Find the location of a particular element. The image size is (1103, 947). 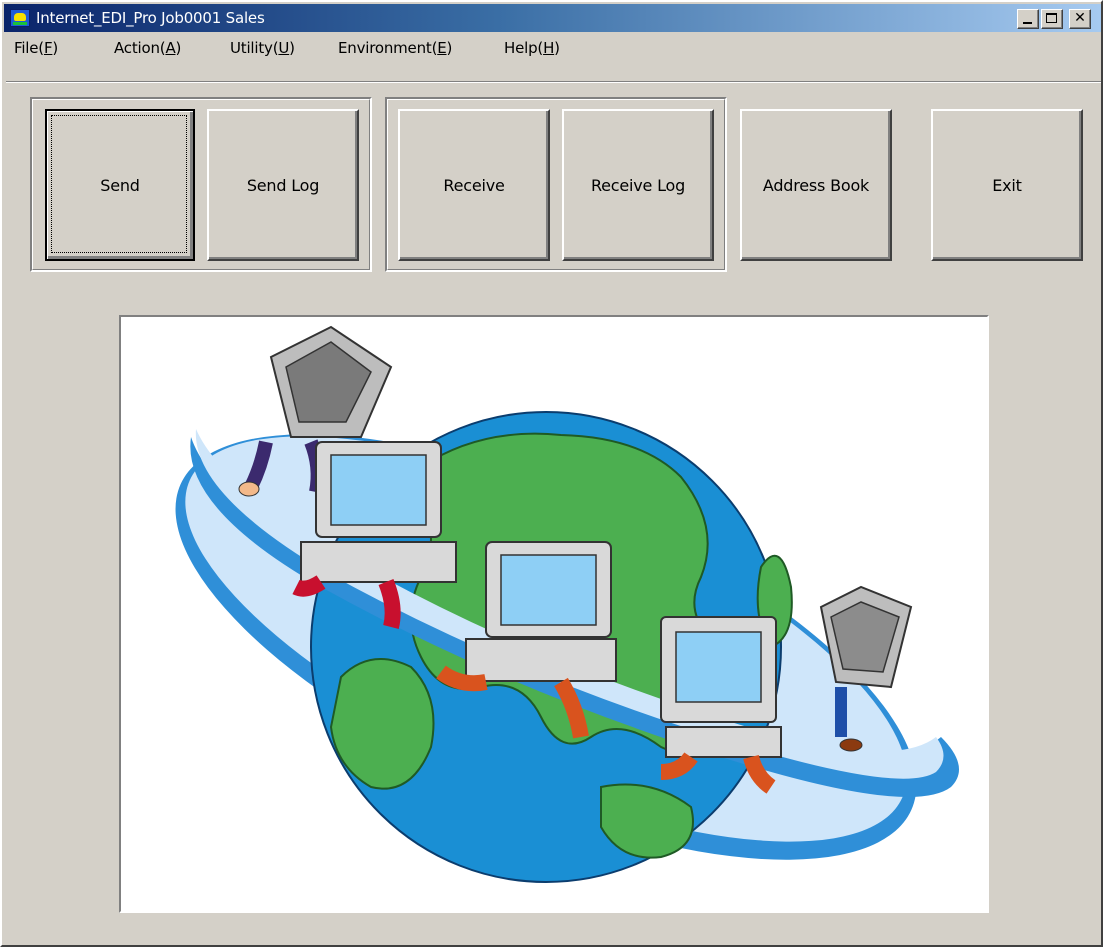

maximize-button is located at coordinates (1052, 19).